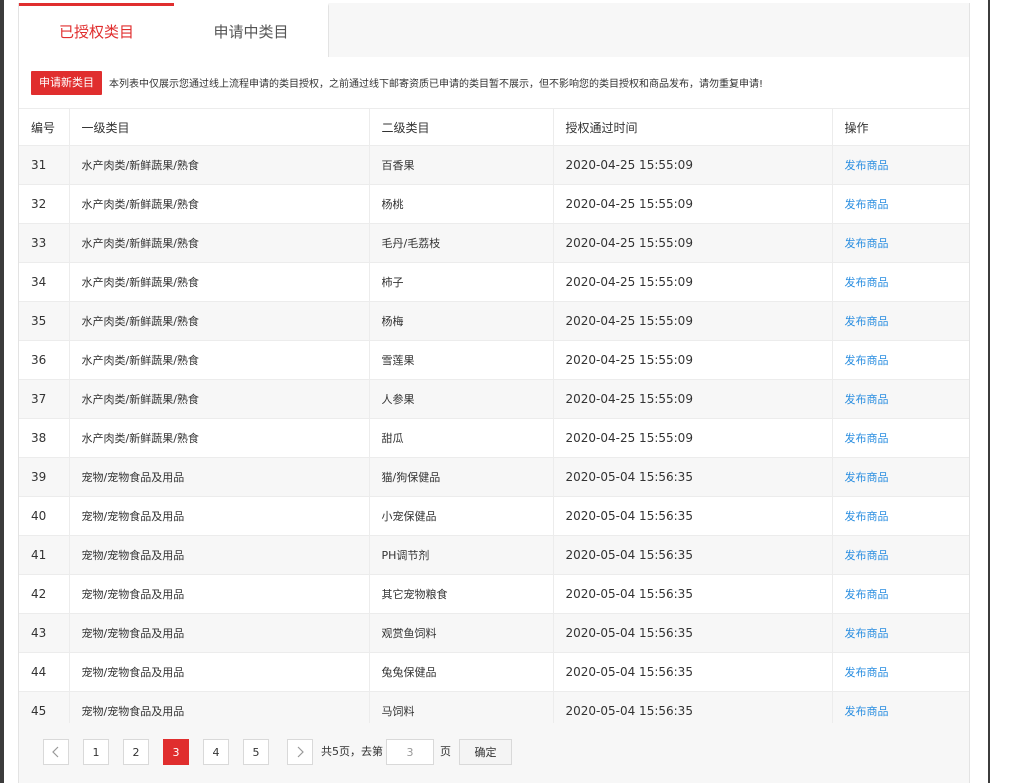  I want to click on goto-page-input, so click(410, 752).